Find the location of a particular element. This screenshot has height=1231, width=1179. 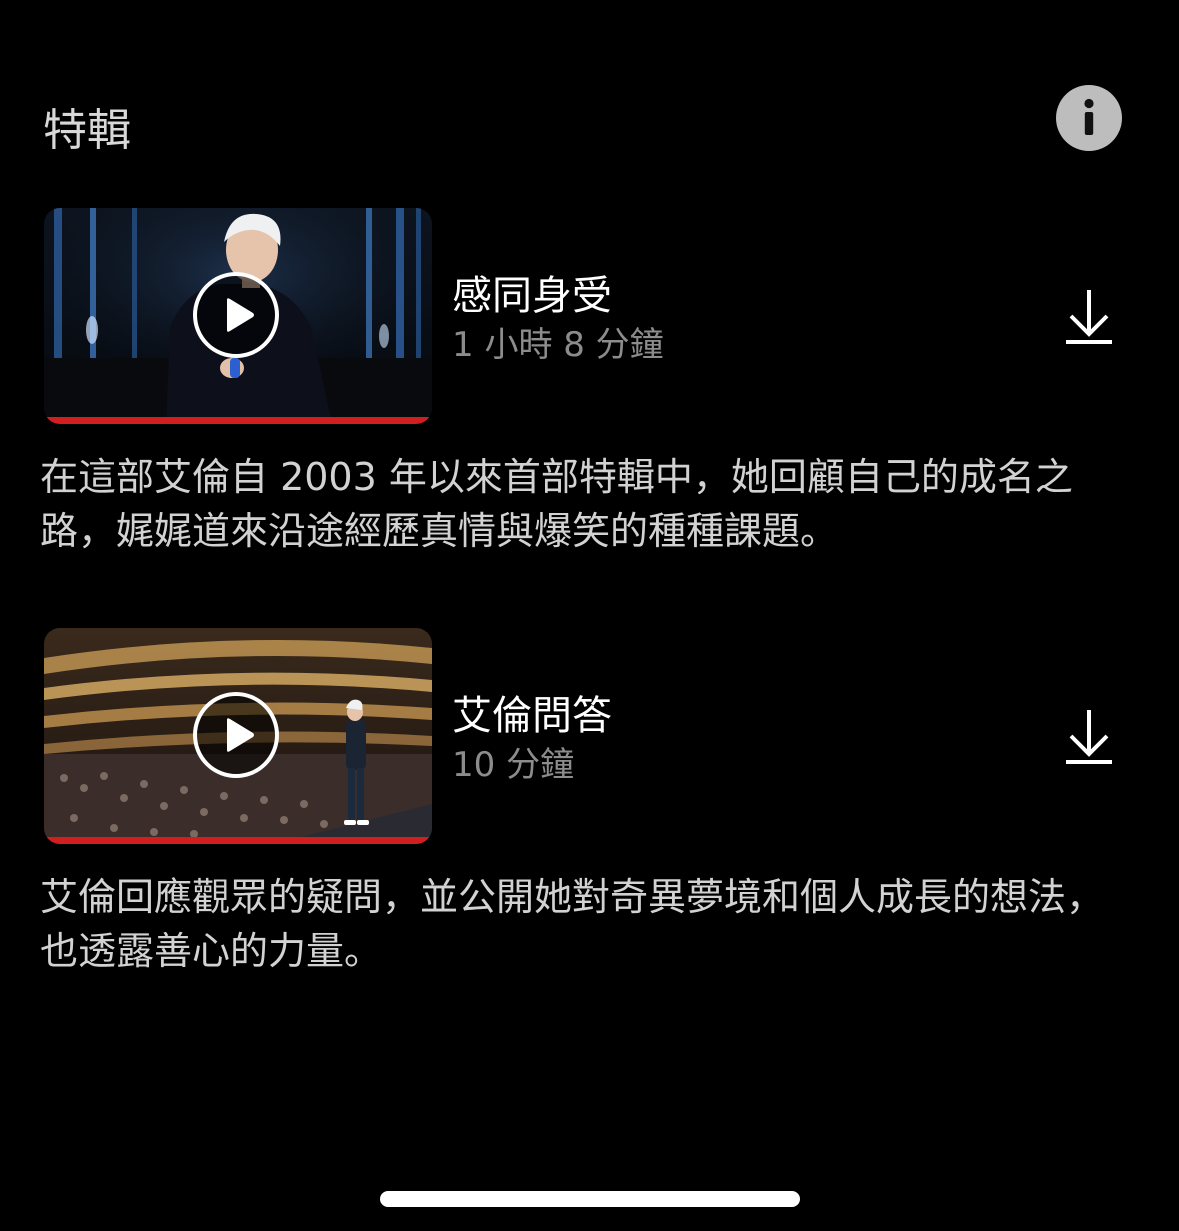

info-icon is located at coordinates (1089, 116).